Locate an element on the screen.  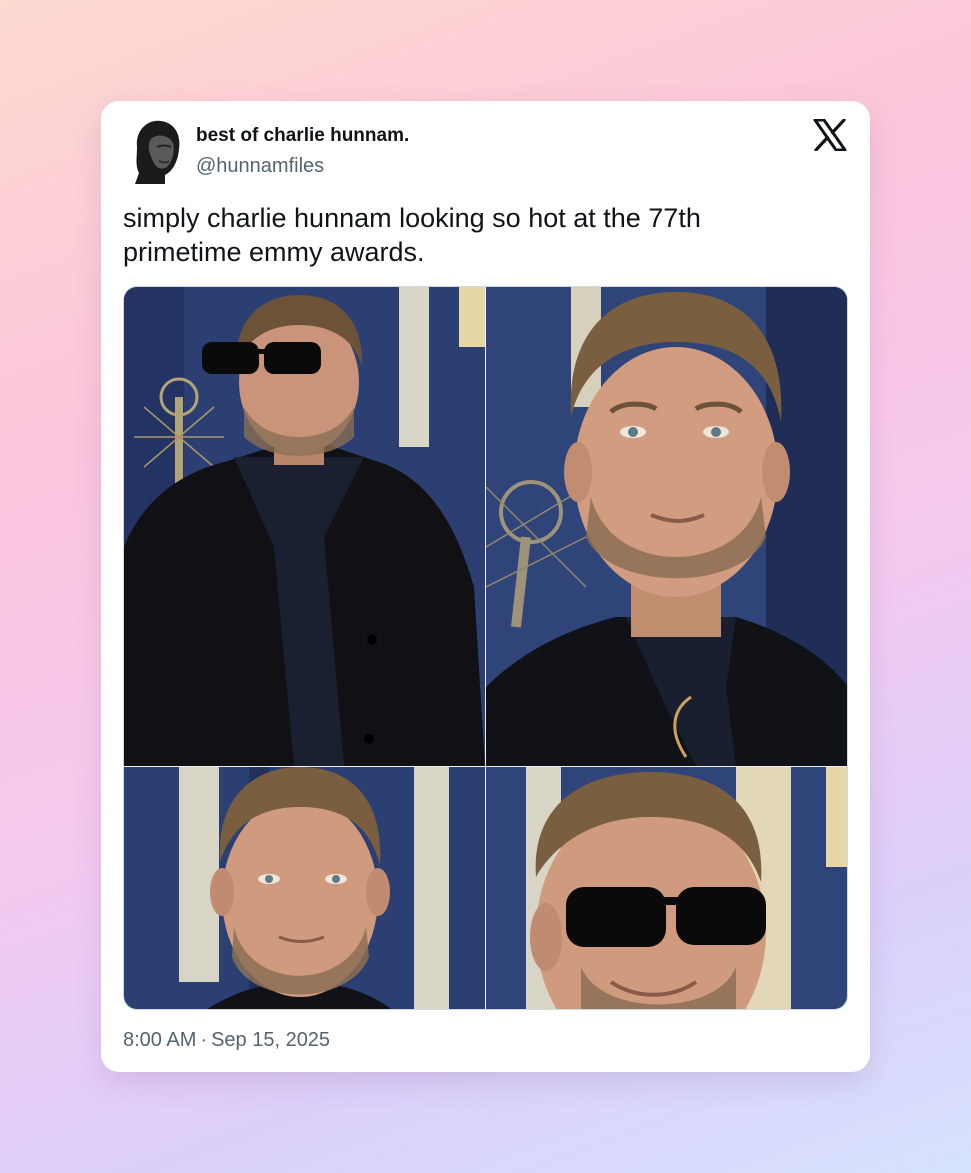
x-logo-icon is located at coordinates (830, 135).